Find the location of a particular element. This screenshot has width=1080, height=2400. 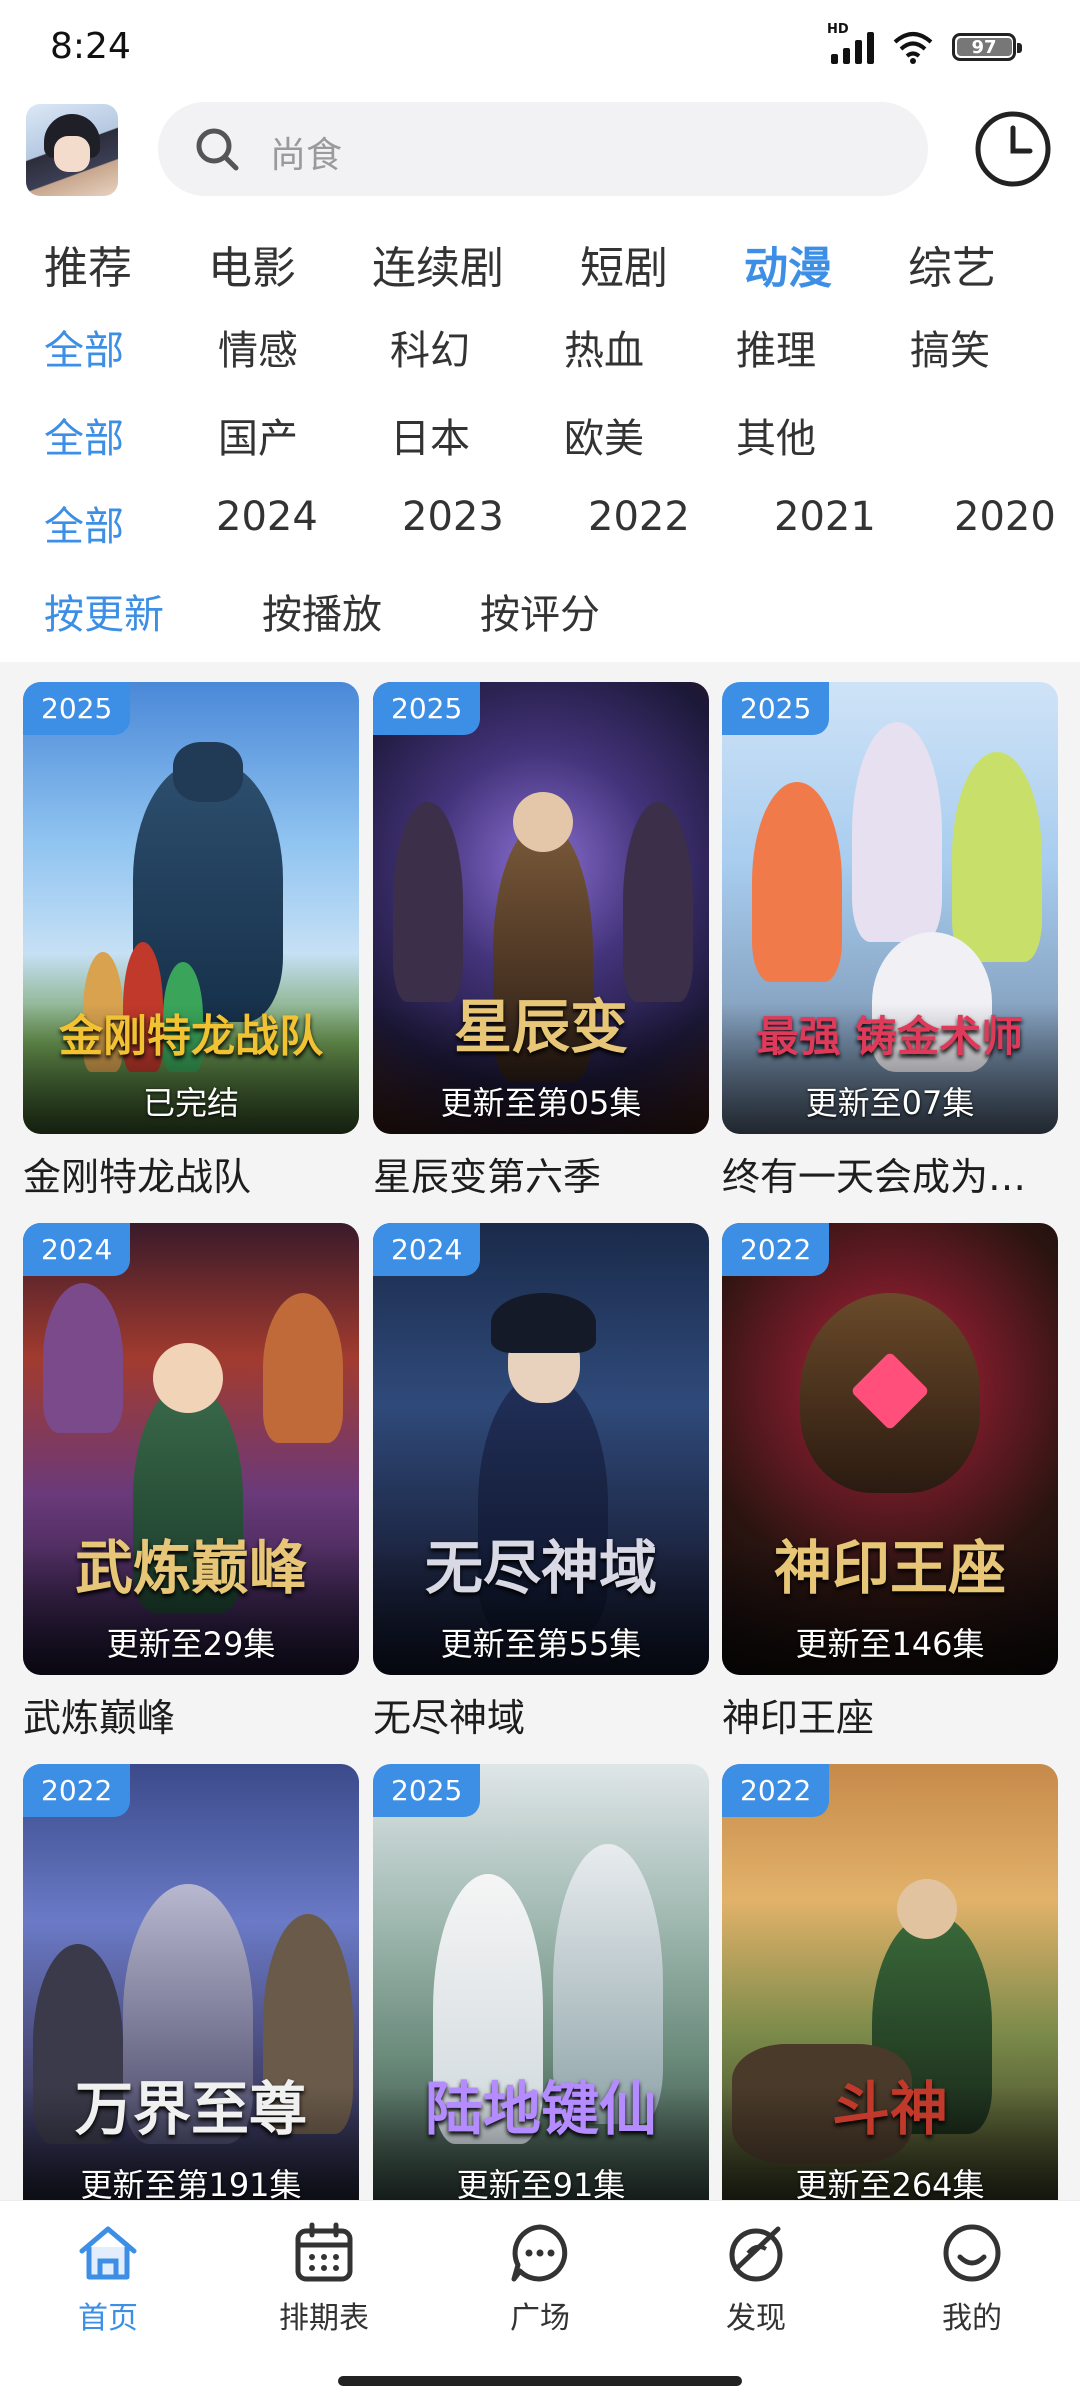

video-card: 金刚特龙战队 2025 已完结 金刚特龙战队 is located at coordinates (191, 941).